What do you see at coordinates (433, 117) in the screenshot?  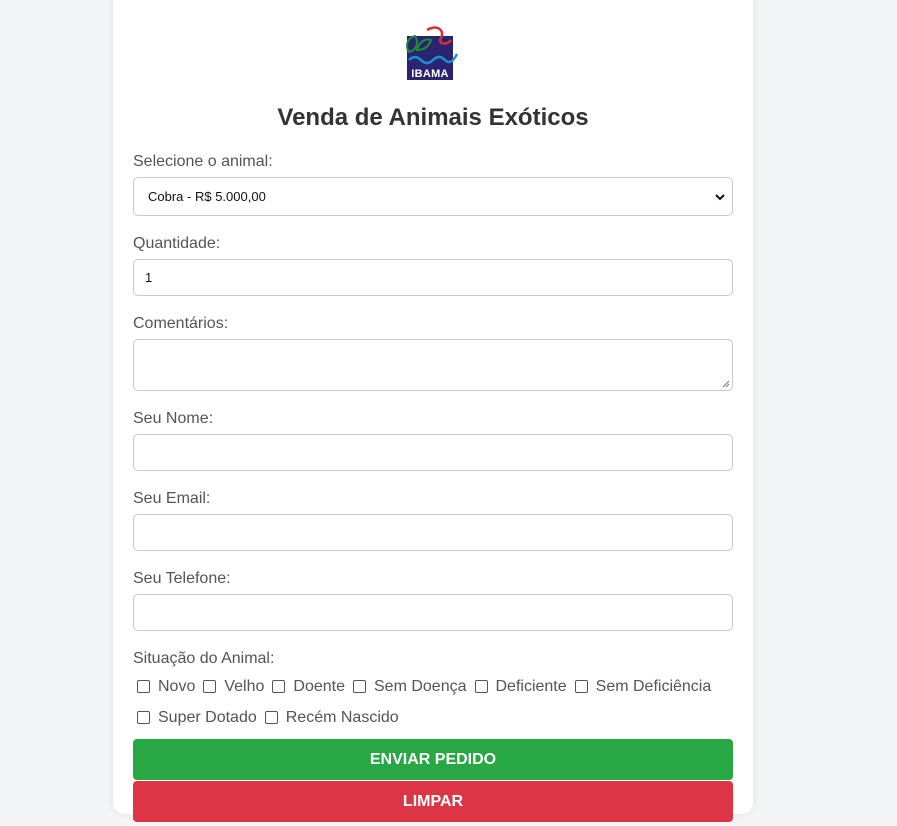 I see `page-title: Venda de Animais Exóticos` at bounding box center [433, 117].